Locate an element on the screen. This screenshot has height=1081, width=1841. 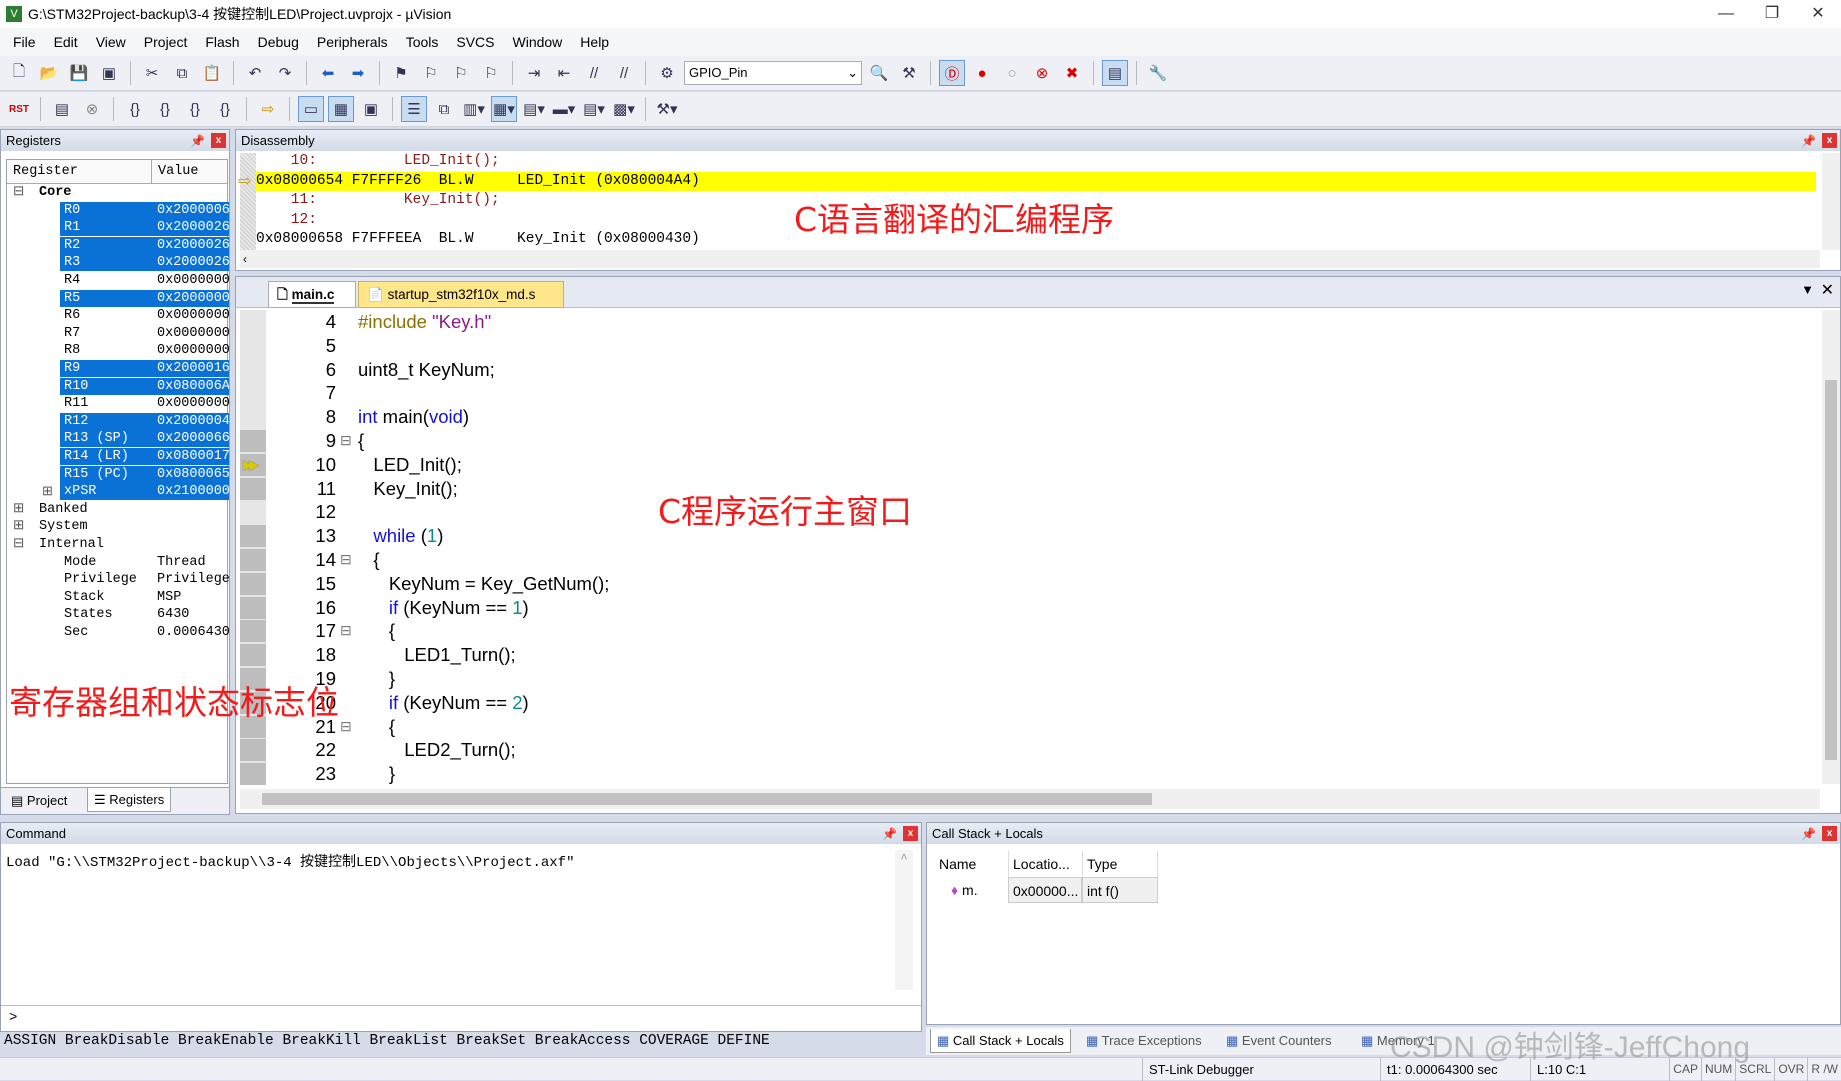
code-line: 19 } is located at coordinates (1006, 679).